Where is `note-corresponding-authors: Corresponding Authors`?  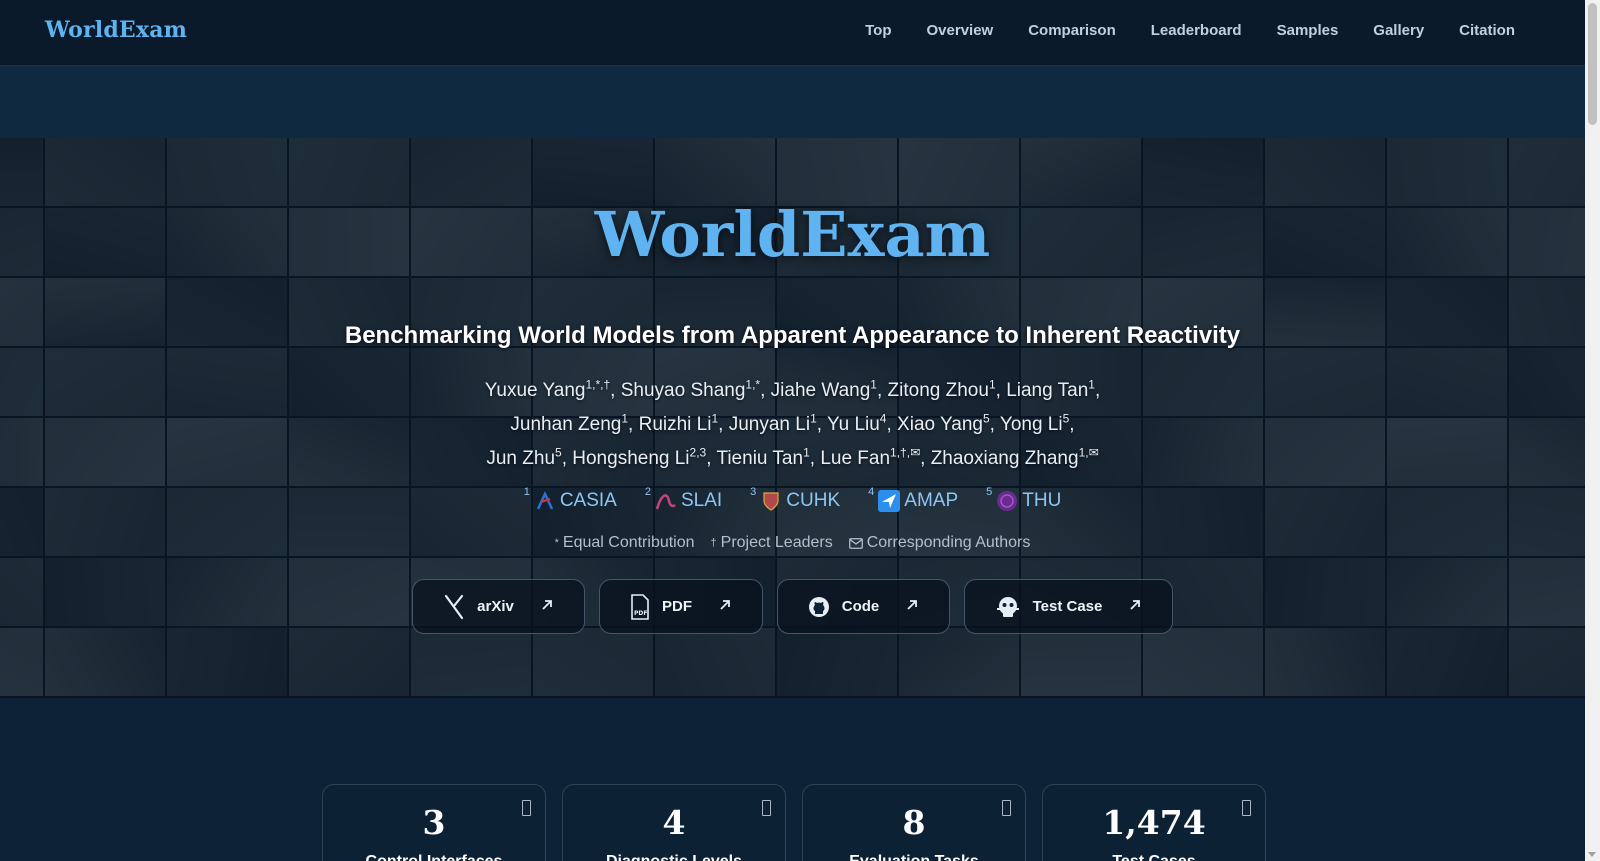 note-corresponding-authors: Corresponding Authors is located at coordinates (939, 543).